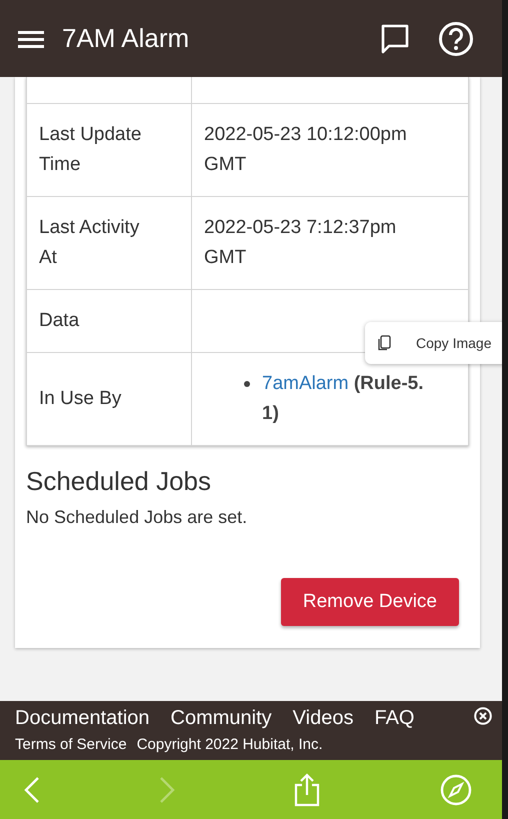 The width and height of the screenshot is (508, 819). What do you see at coordinates (433, 343) in the screenshot?
I see `menu-item: Copy Image` at bounding box center [433, 343].